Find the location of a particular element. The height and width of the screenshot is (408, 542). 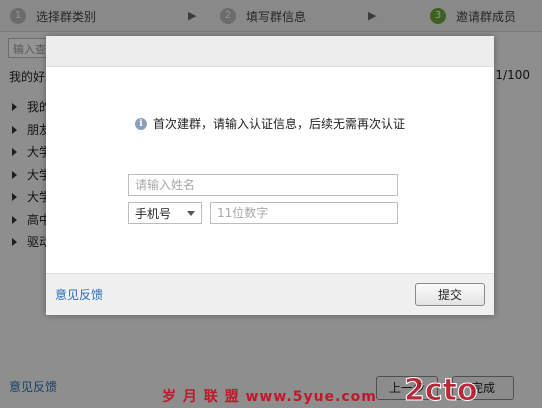

submit-button: 提交 is located at coordinates (450, 294).